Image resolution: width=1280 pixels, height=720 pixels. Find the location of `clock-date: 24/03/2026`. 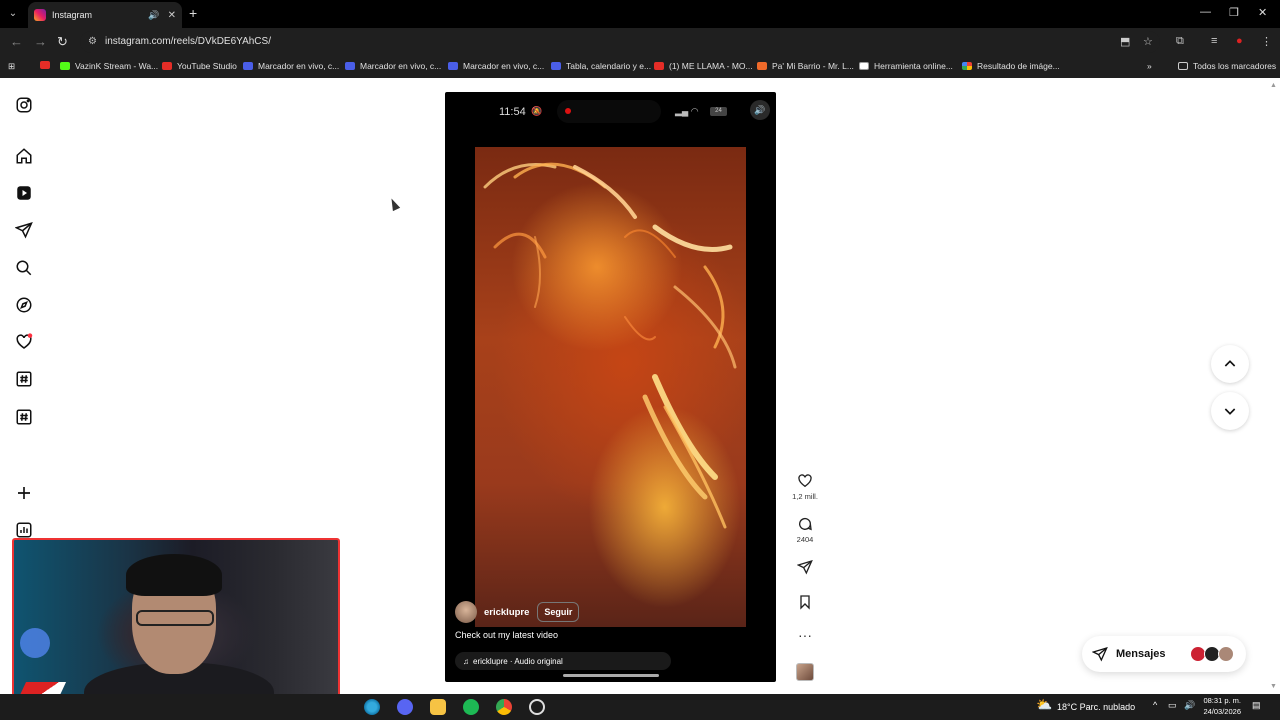

clock-date: 24/03/2026 is located at coordinates (1221, 711).